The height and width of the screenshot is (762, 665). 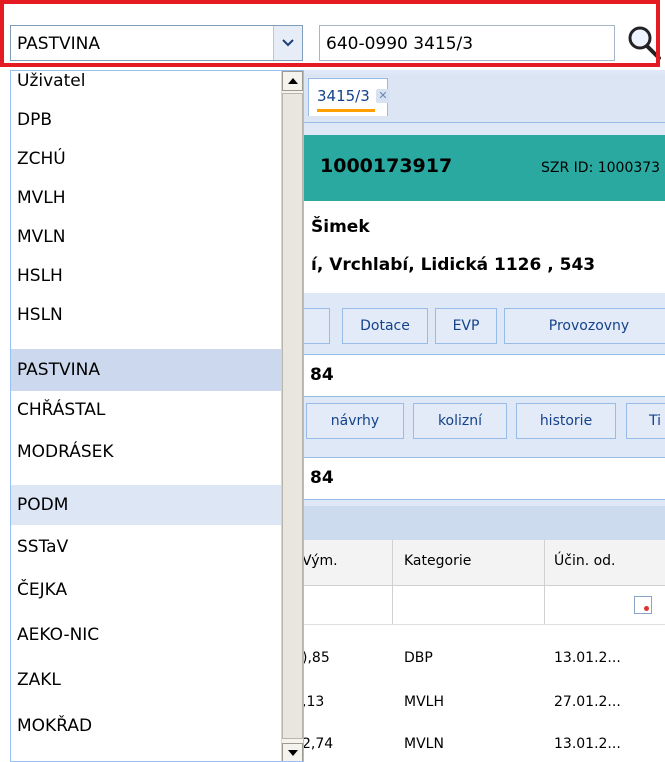 What do you see at coordinates (287, 43) in the screenshot?
I see `chevron-down-icon` at bounding box center [287, 43].